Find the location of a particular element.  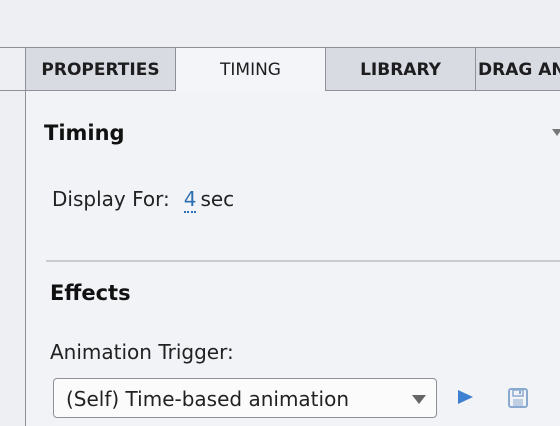

display-duration-unit: sec is located at coordinates (217, 199).